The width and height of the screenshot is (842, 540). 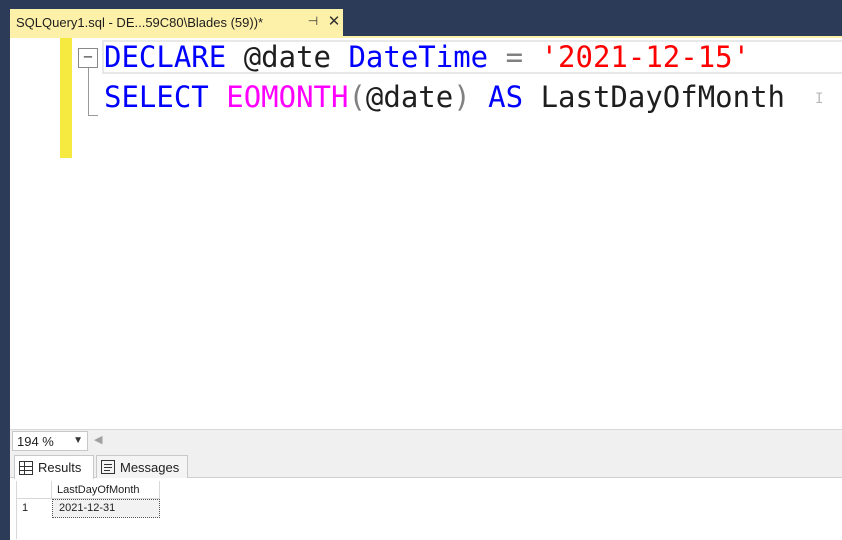 What do you see at coordinates (66, 98) in the screenshot?
I see `change-tracking-bar` at bounding box center [66, 98].